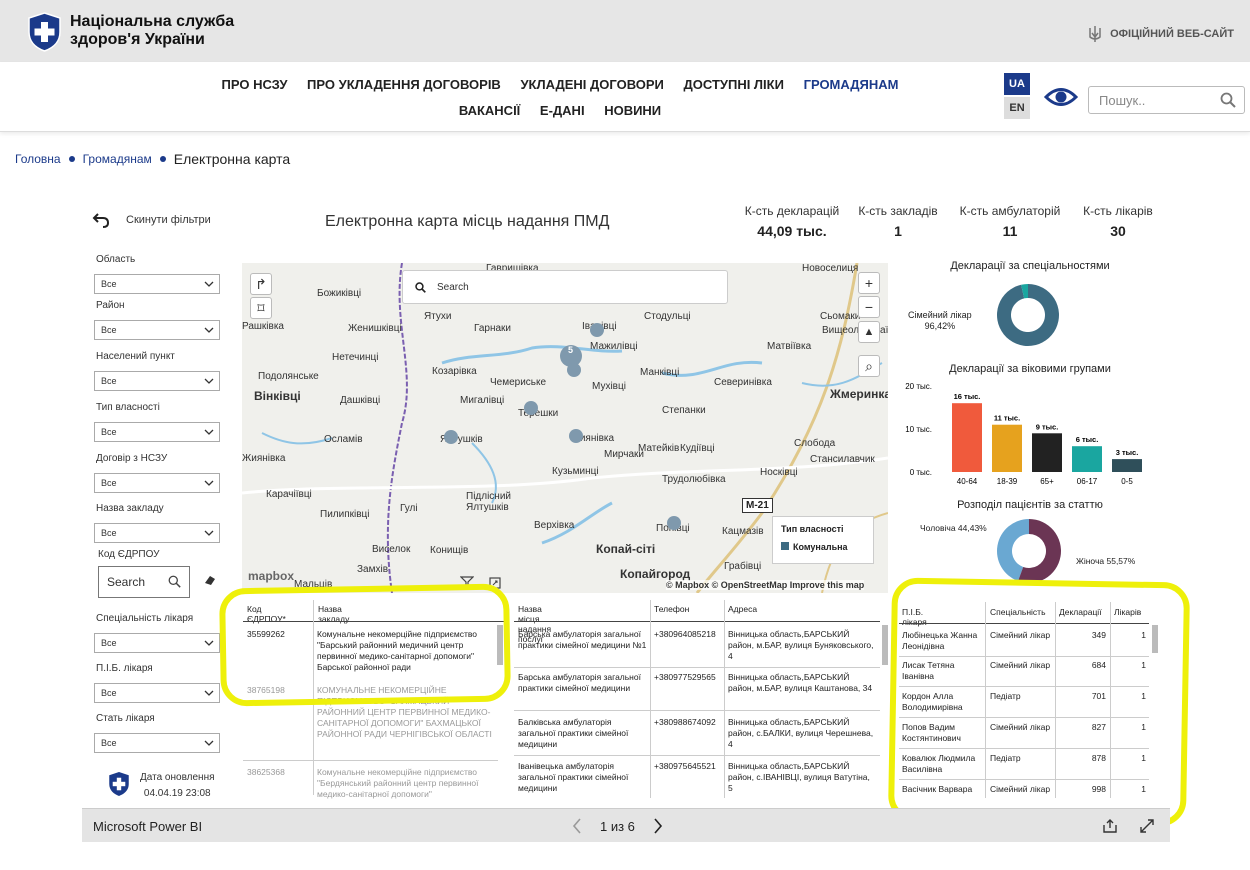 The width and height of the screenshot is (1250, 870). I want to click on table-cell-phone: +380975645521, so click(685, 766).